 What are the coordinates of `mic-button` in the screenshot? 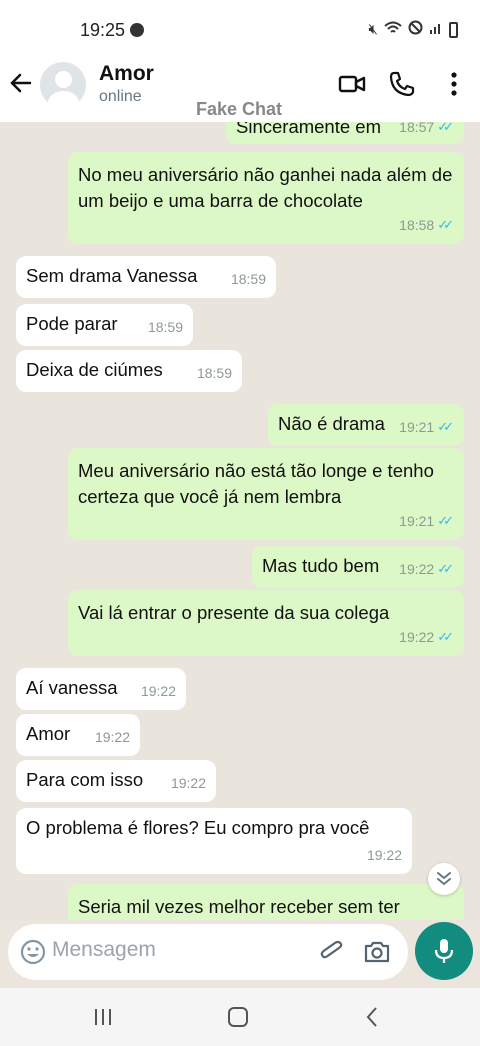 It's located at (444, 951).